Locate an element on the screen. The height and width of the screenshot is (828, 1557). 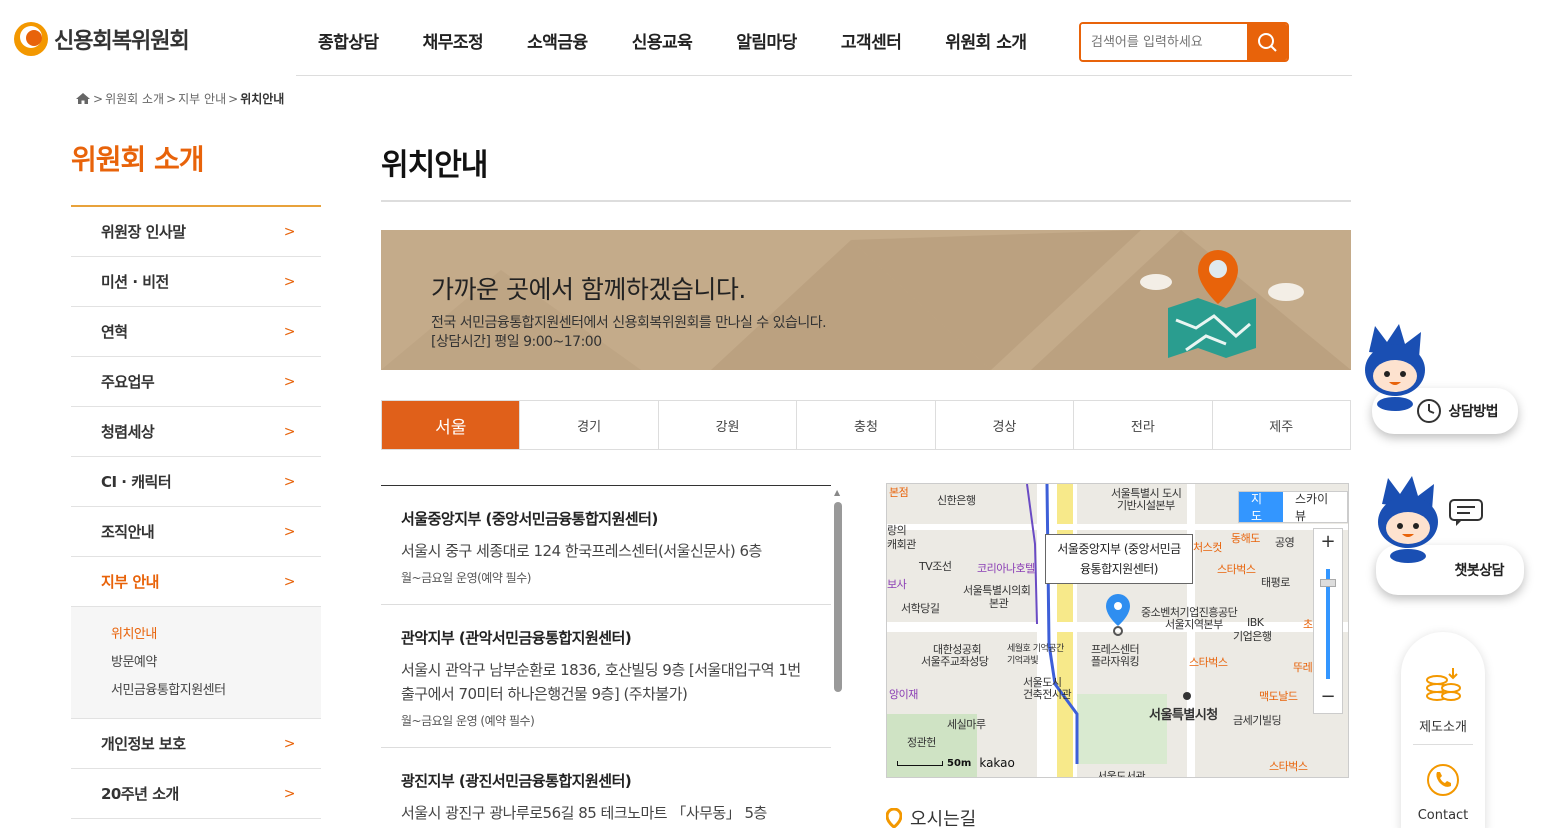
map-label: 플라자워킹 is located at coordinates (1115, 661).